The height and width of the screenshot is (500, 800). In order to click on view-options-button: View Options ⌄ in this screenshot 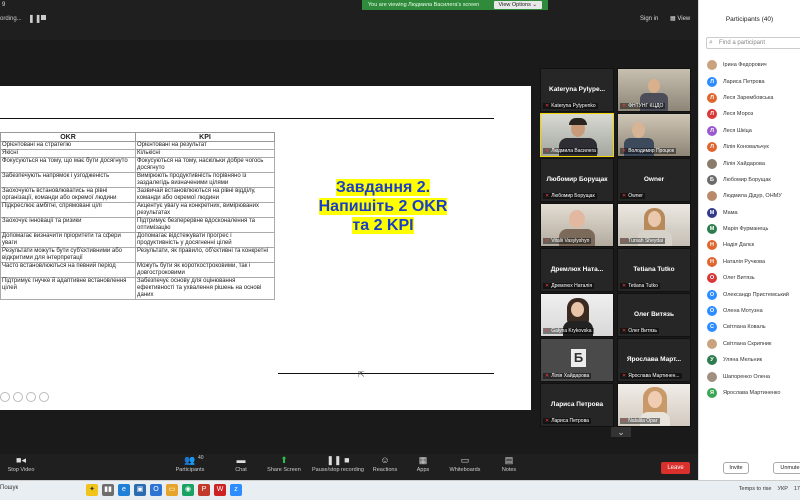, I will do `click(517, 5)`.